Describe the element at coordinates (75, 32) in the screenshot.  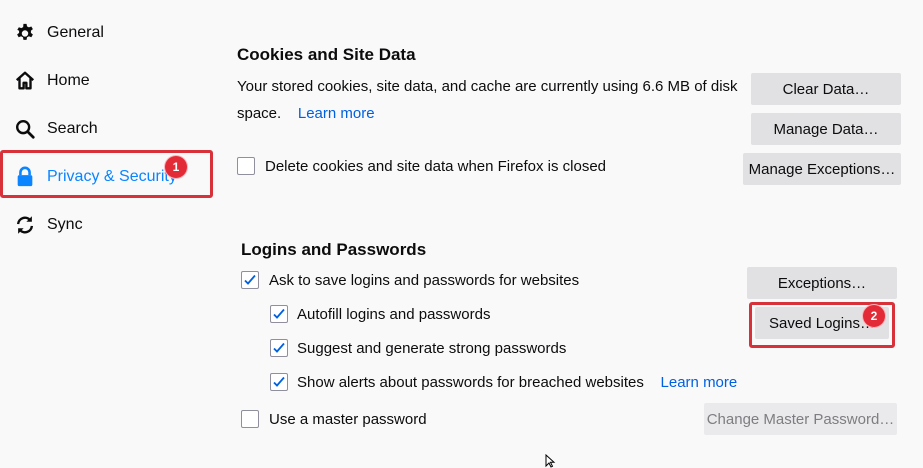
I see `sidebar-item-label: General` at that location.